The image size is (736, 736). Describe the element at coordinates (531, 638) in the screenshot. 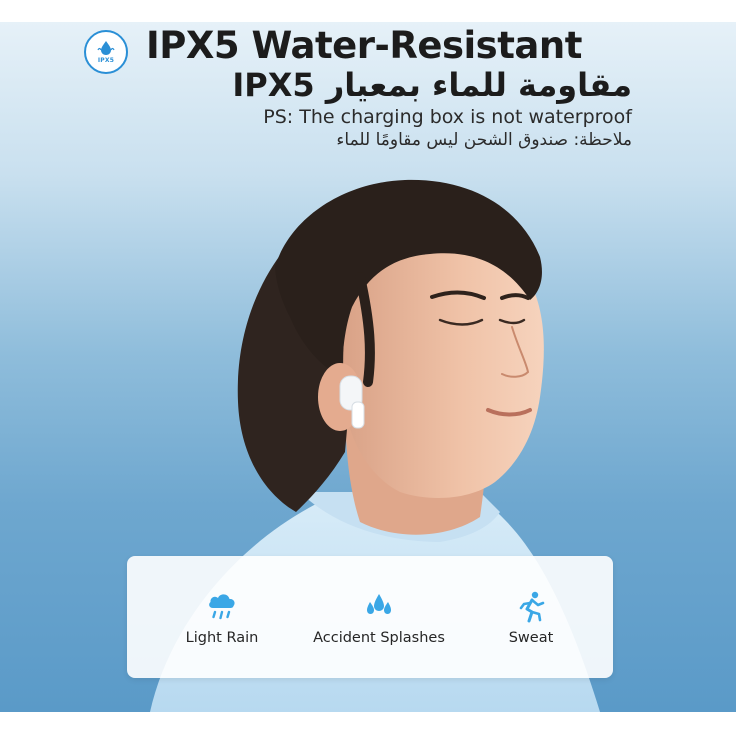

I see `feature-label: Sweat` at that location.